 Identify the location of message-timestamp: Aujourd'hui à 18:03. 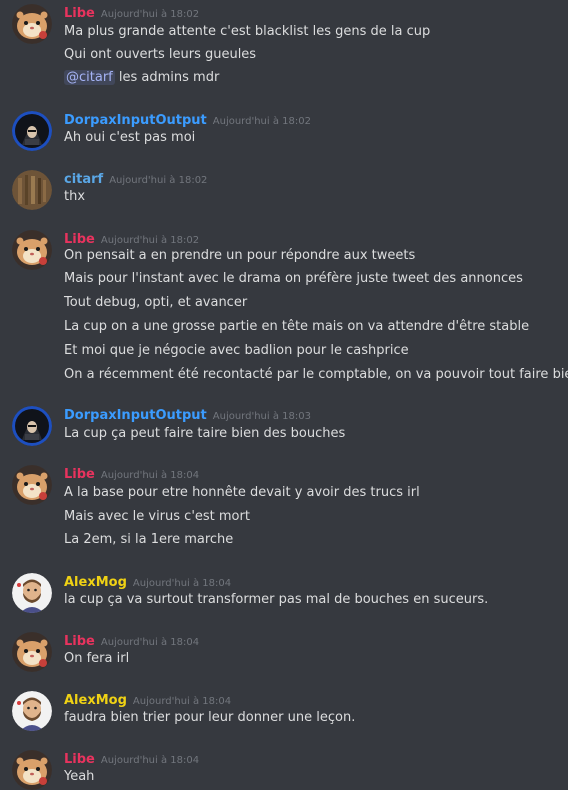
(261, 416).